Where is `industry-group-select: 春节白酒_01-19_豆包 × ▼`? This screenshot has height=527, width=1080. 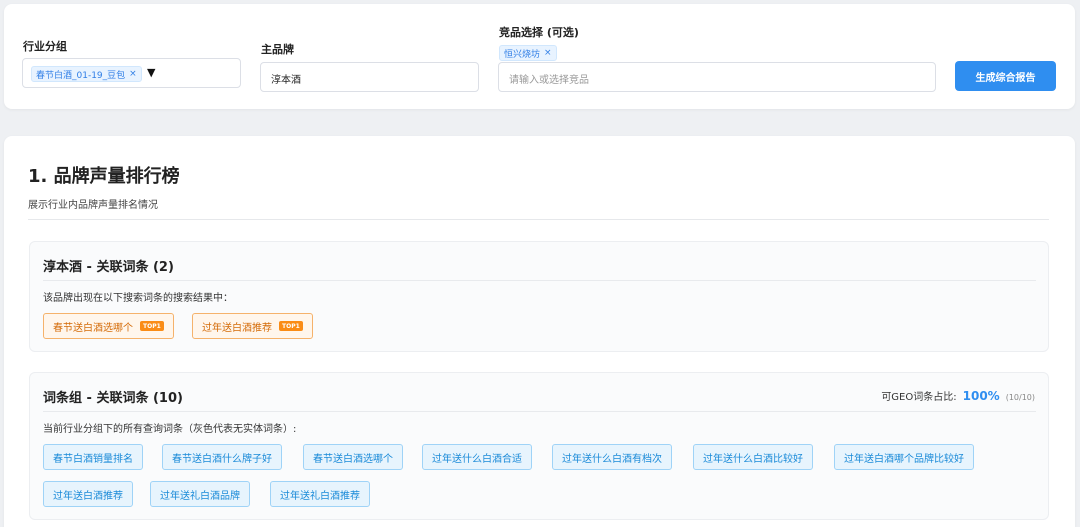
industry-group-select: 春节白酒_01-19_豆包 × ▼ is located at coordinates (131, 73).